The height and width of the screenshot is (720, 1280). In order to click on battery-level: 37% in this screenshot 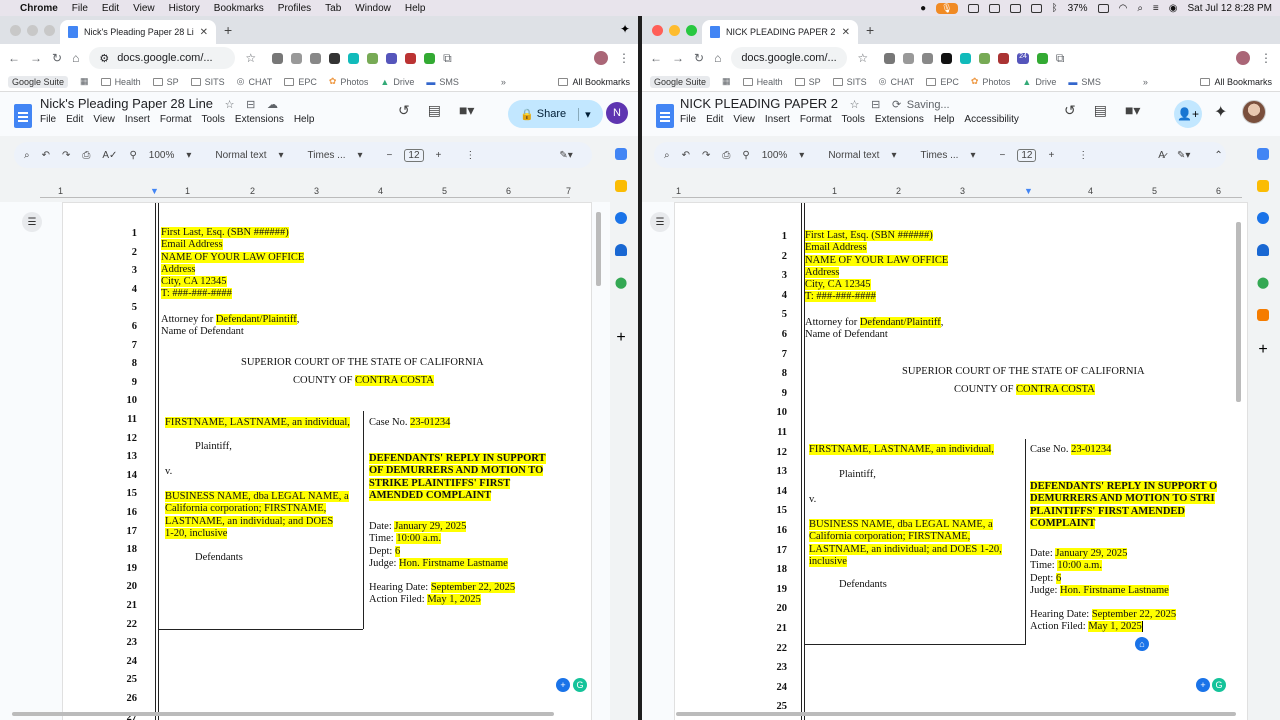, I will do `click(1078, 8)`.